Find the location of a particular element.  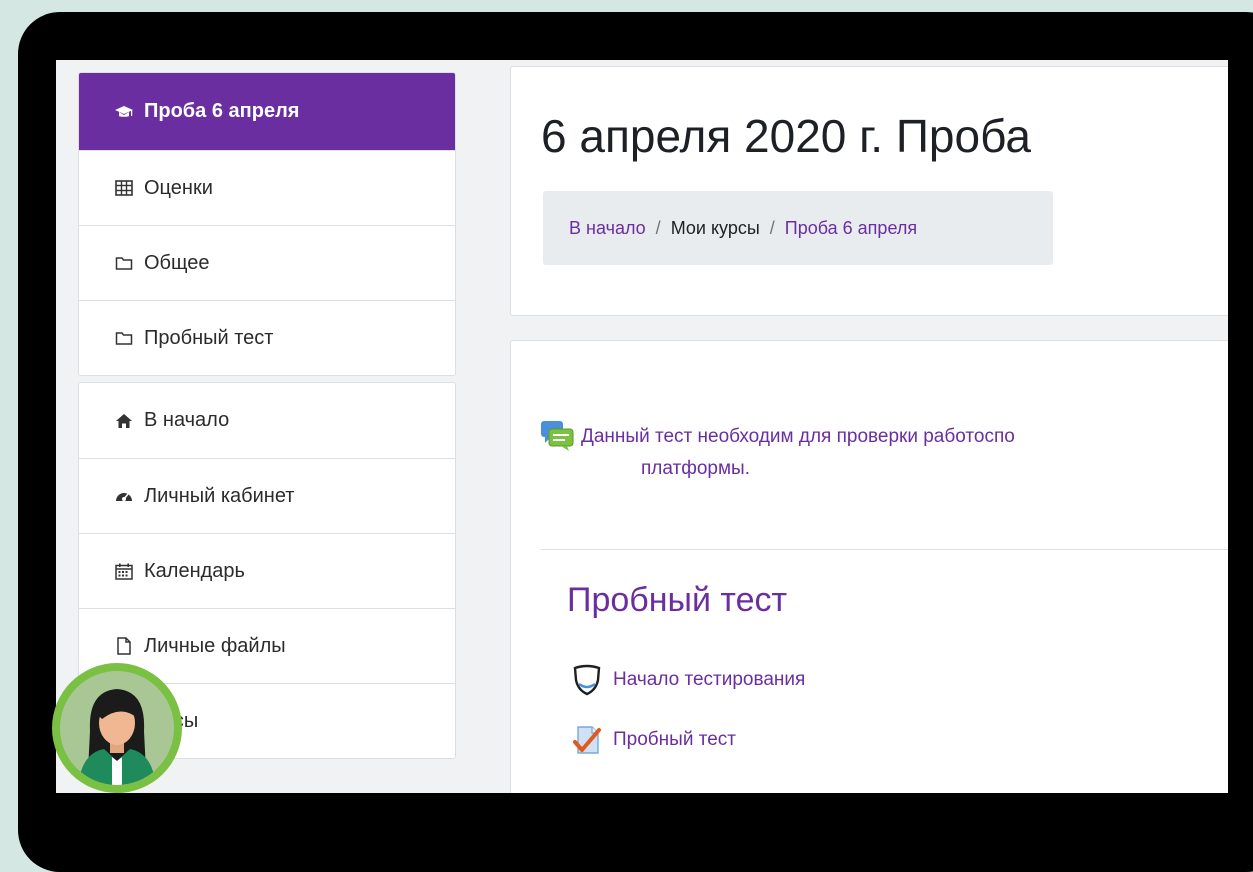

breadcrumb: В начало / Мои курсы / Проба 6 апреля is located at coordinates (798, 228).